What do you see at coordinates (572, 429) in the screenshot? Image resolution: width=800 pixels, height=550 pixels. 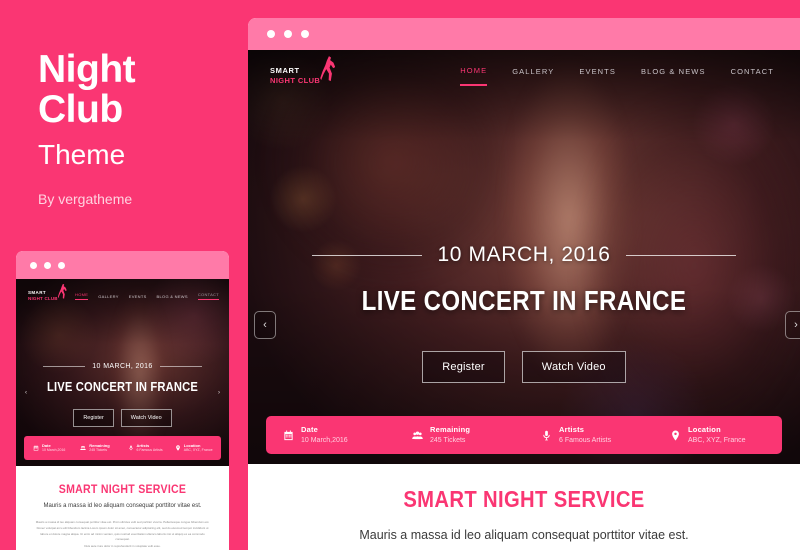 I see `info-title-artists: Artists` at bounding box center [572, 429].